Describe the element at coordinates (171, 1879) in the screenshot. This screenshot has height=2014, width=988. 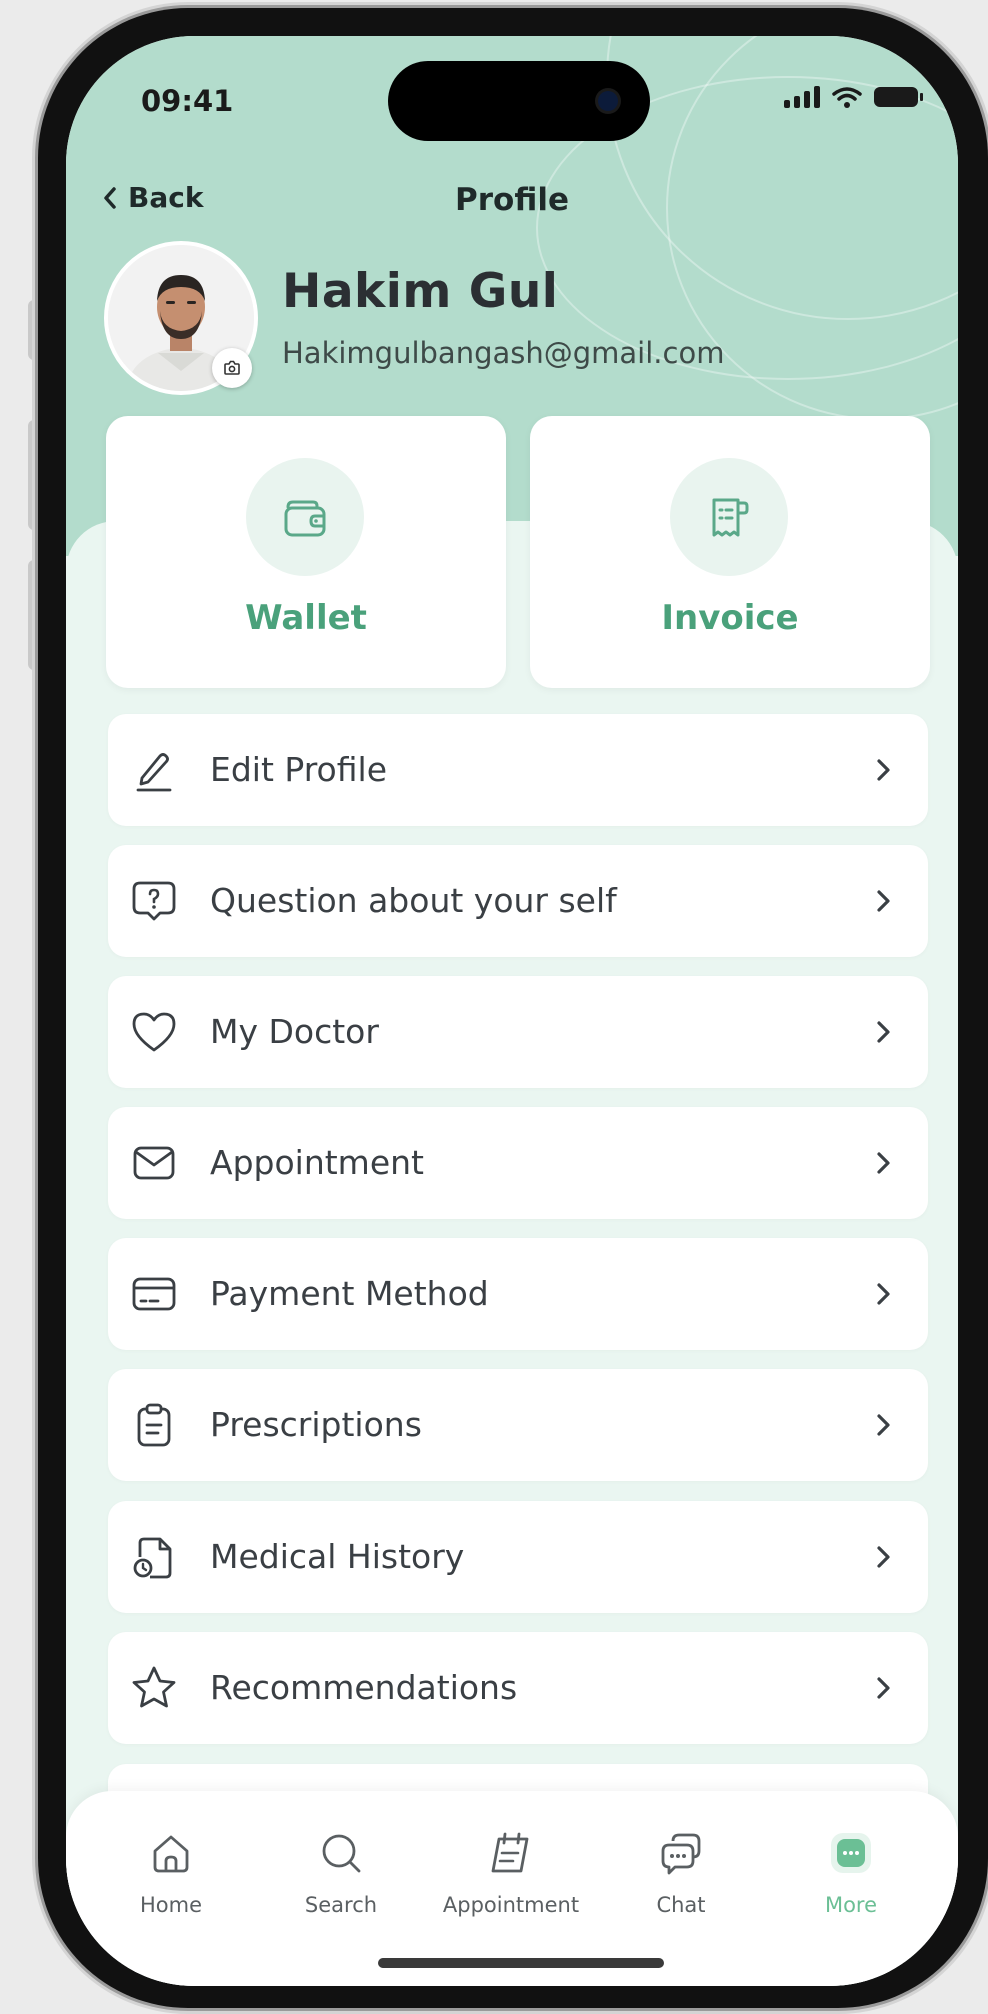
I see `nav-item-home: Home` at that location.